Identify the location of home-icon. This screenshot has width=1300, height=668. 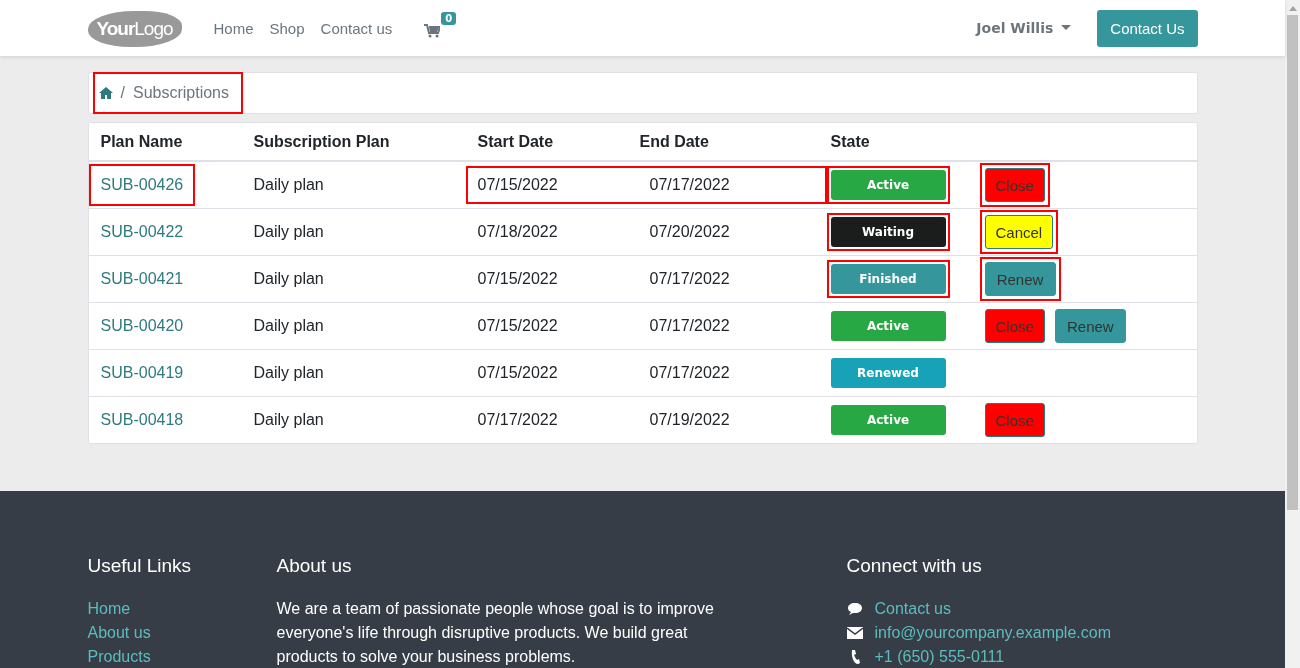
(105, 93).